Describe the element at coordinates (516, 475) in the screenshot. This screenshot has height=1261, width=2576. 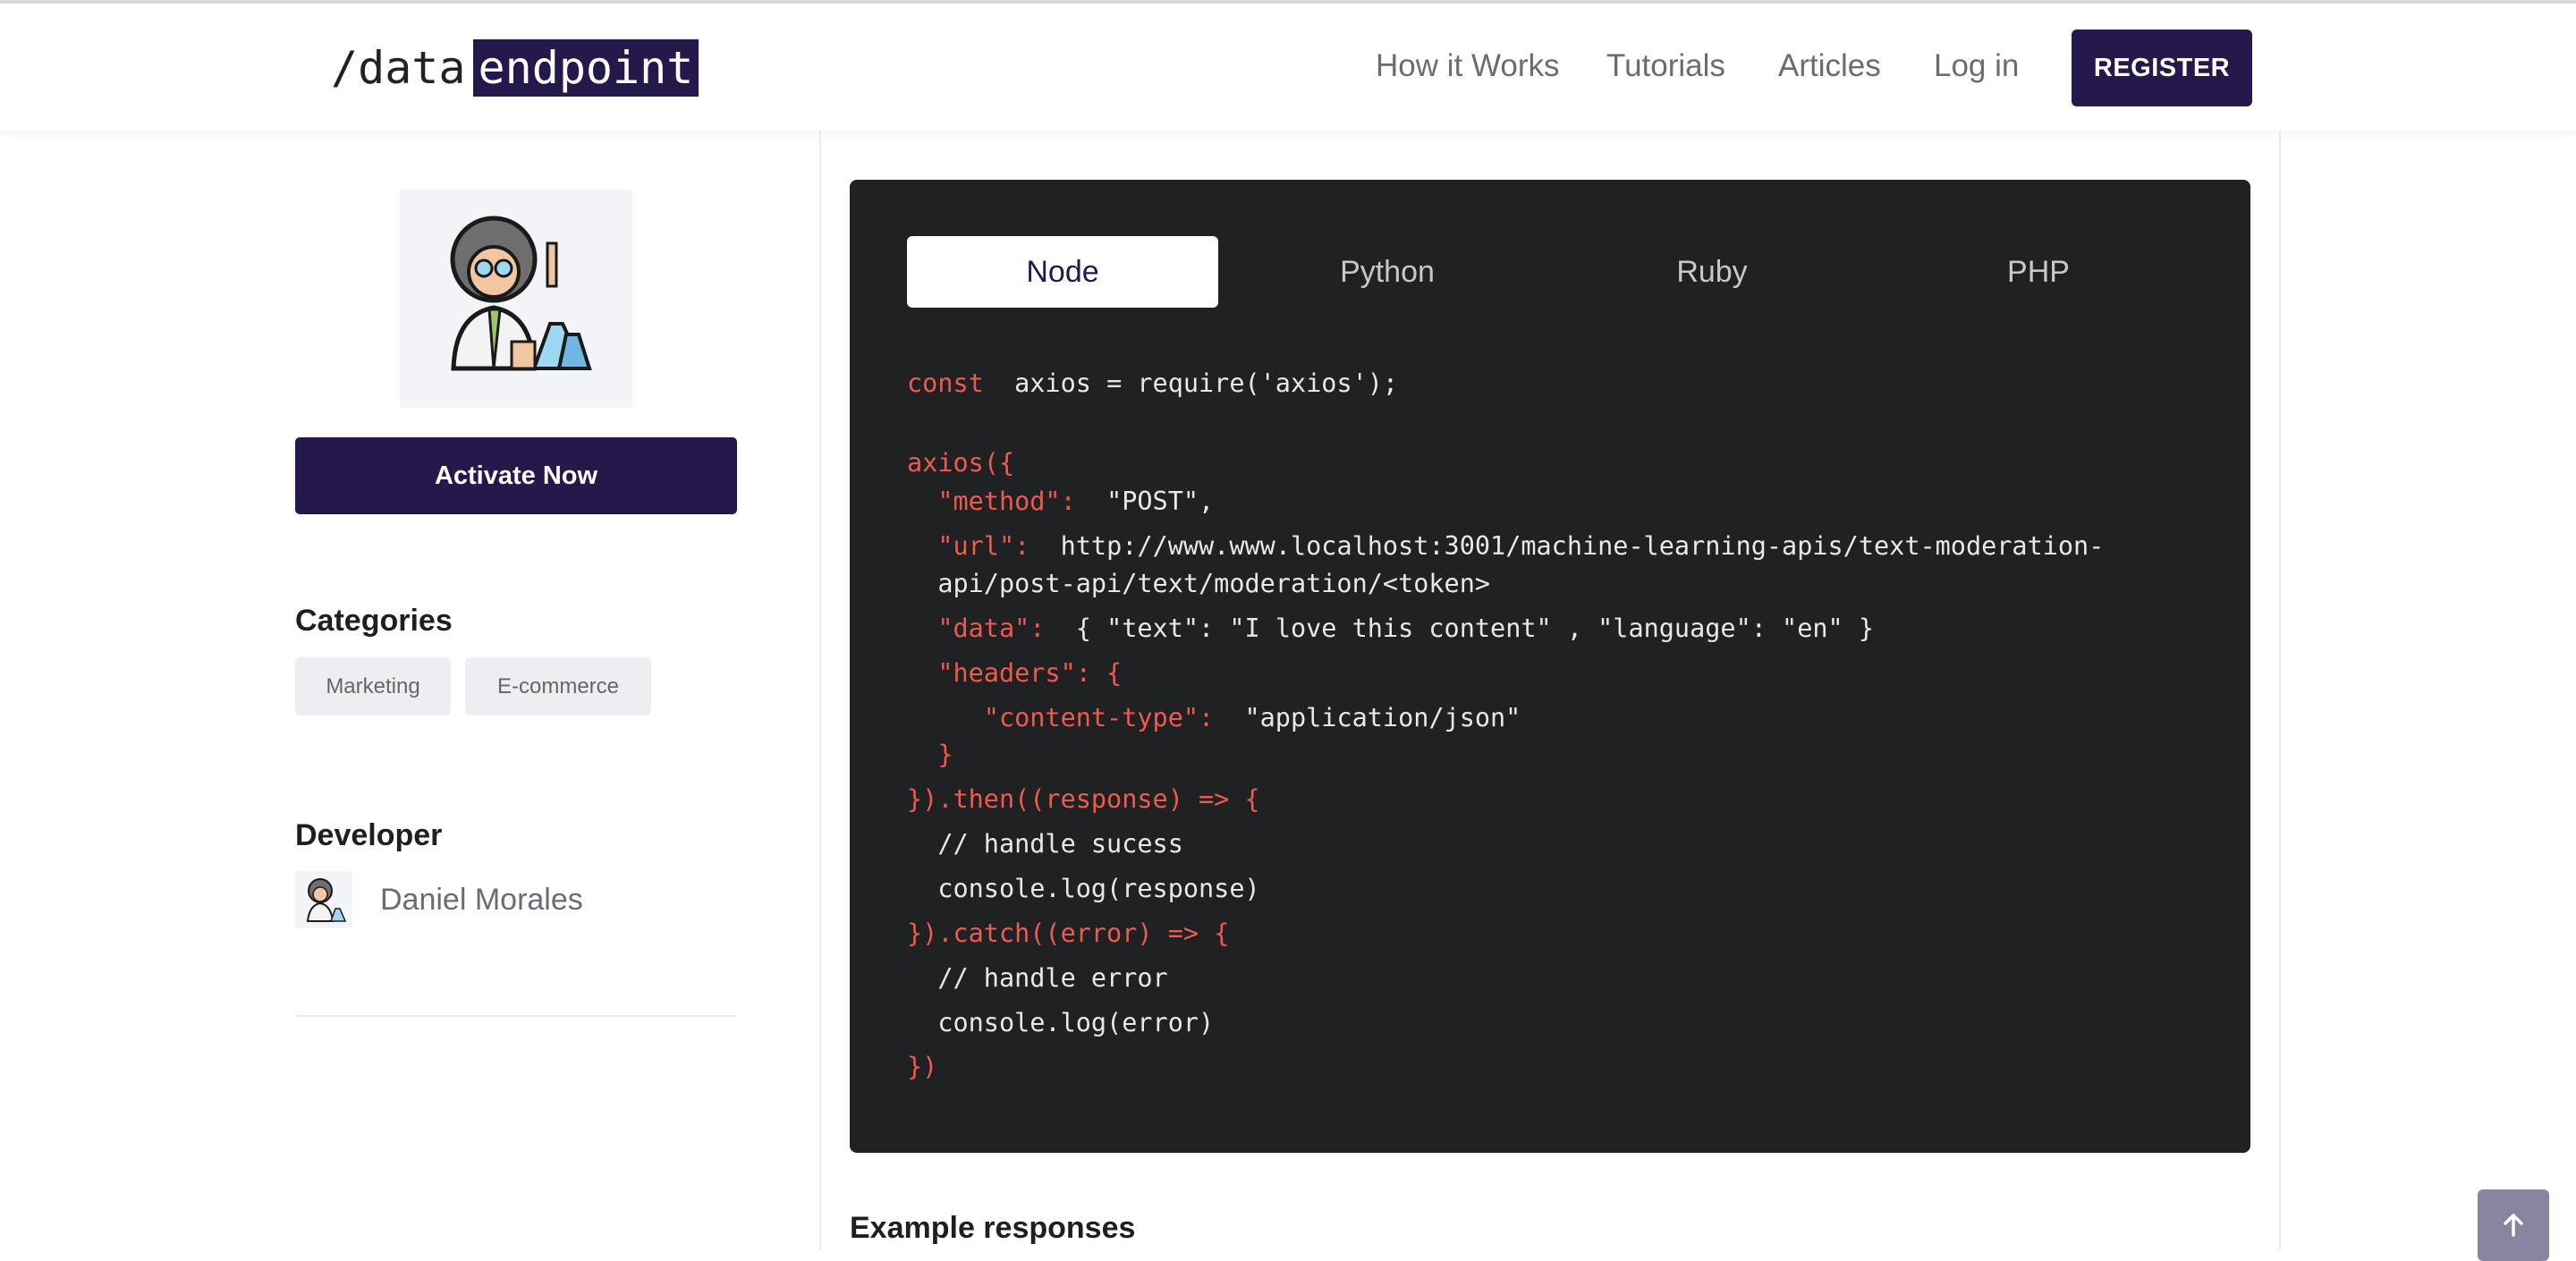
I see `activate-now-button: Activate Now` at that location.